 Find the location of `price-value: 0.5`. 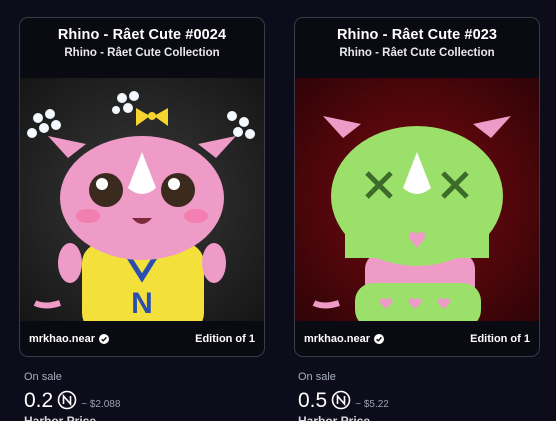

price-value: 0.5 is located at coordinates (313, 400).